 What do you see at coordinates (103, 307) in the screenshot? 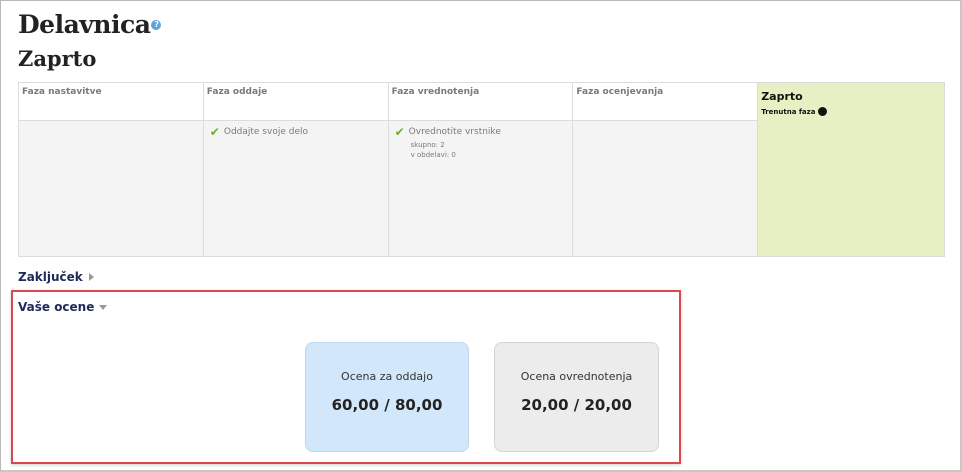
I see `chevron-down-icon` at bounding box center [103, 307].